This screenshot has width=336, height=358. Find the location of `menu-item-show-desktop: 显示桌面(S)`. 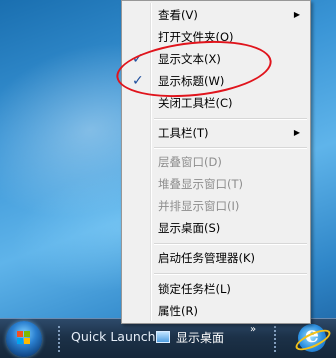

menu-item-show-desktop: 显示桌面(S) is located at coordinates (216, 228).